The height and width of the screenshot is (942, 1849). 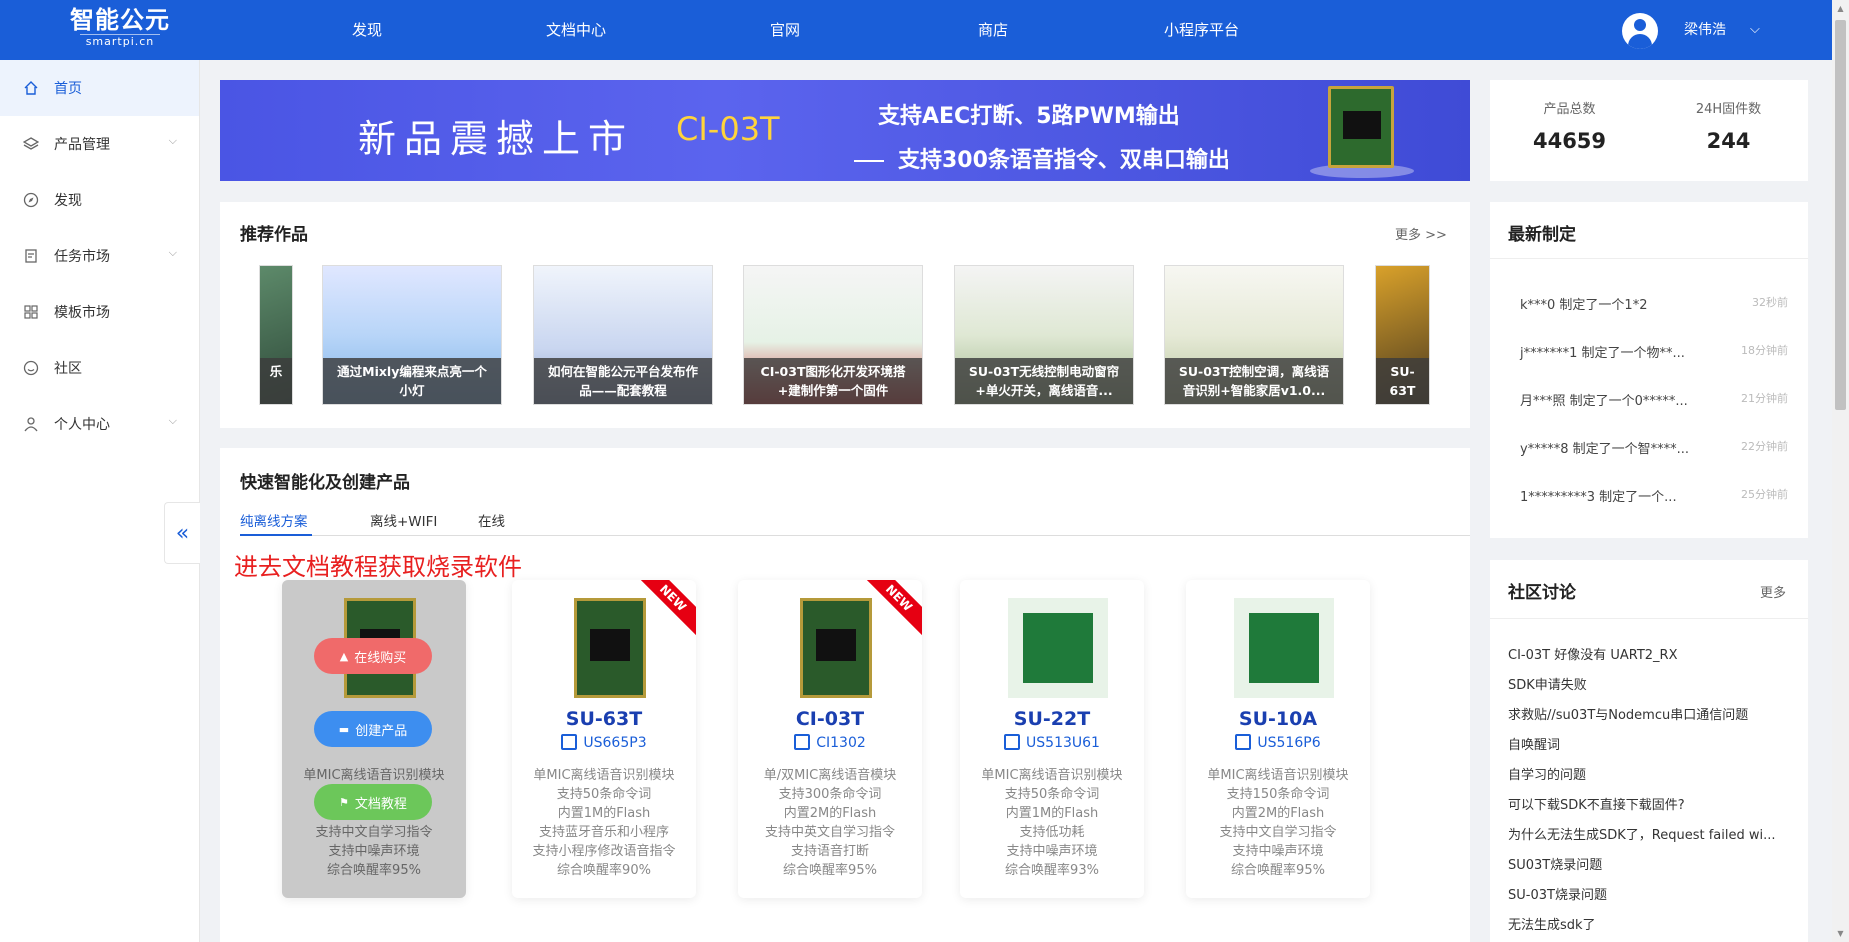 I want to click on desc-line: 支持小程序修改语音指令, so click(x=604, y=851).